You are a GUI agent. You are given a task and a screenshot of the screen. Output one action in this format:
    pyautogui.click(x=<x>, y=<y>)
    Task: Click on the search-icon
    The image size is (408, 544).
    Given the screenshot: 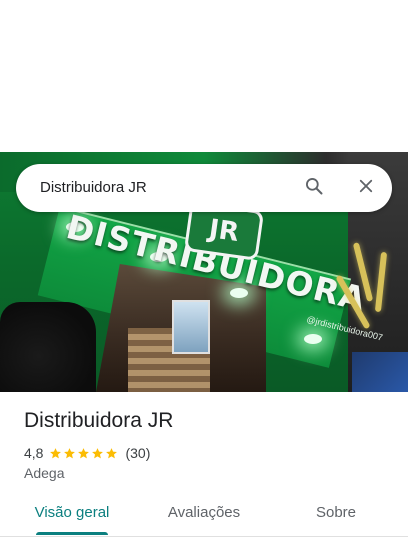 What is the action you would take?
    pyautogui.click(x=314, y=188)
    